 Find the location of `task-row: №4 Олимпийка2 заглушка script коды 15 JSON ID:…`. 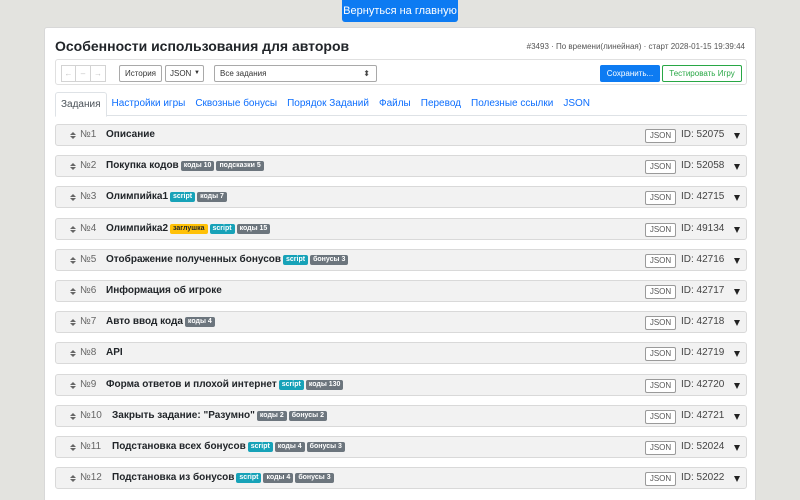

task-row: №4 Олимпийка2 заглушка script коды 15 JSON ID:… is located at coordinates (401, 228).